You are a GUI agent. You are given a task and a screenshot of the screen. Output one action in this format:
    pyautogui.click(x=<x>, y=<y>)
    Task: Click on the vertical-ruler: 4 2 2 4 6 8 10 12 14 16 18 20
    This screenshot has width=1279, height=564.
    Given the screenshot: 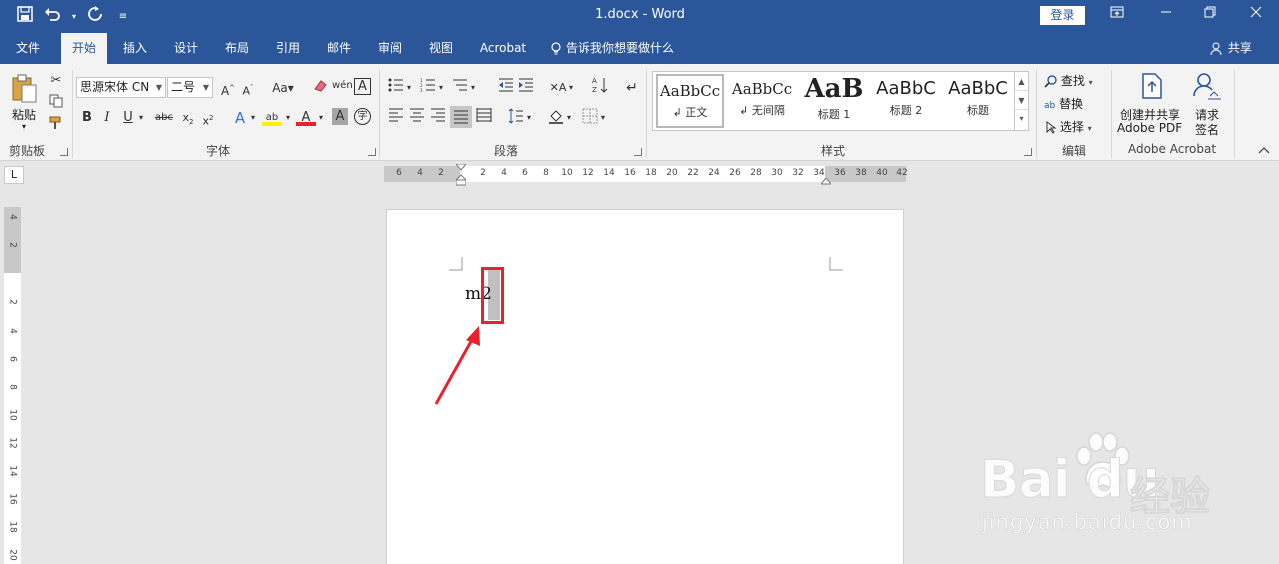 What is the action you would take?
    pyautogui.click(x=12, y=385)
    